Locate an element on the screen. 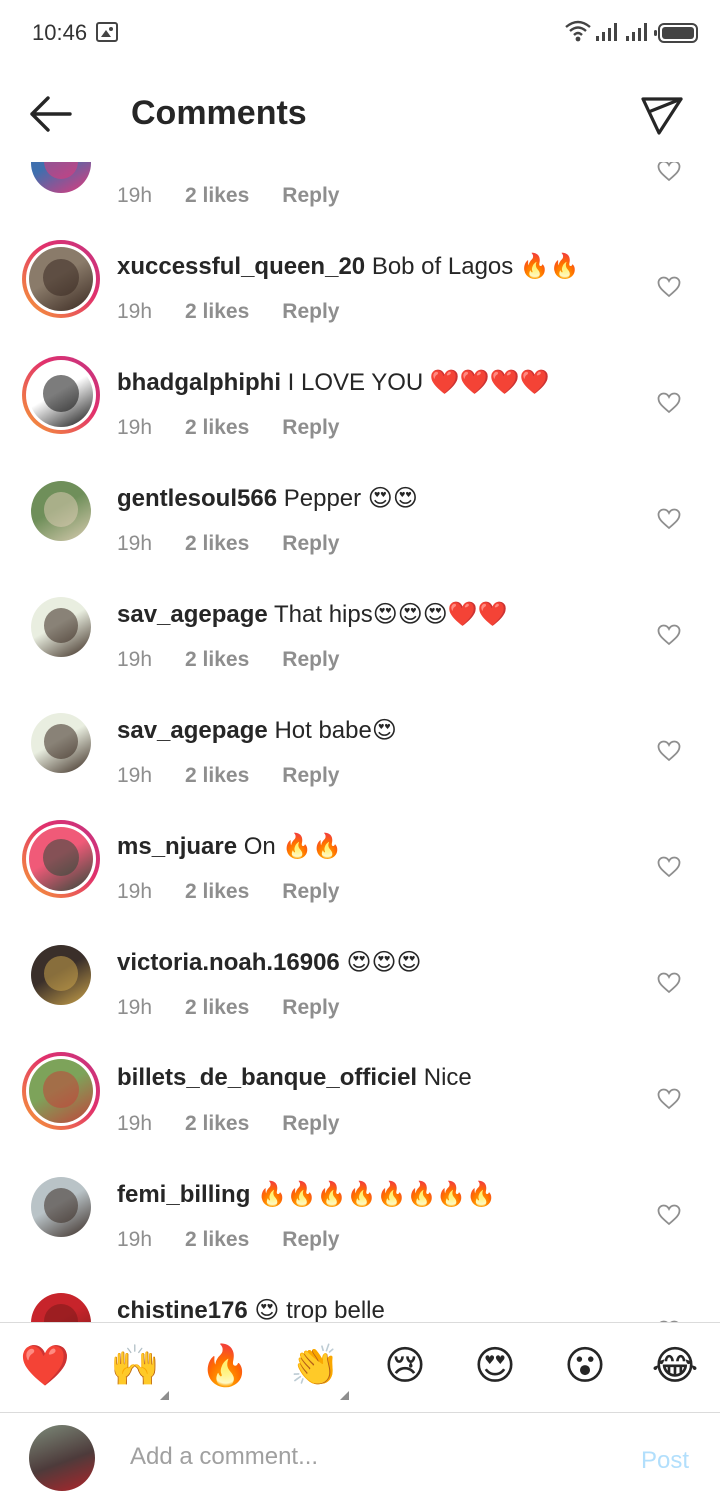 The width and height of the screenshot is (720, 1500). raising-hands-emoji: 🙌 is located at coordinates (135, 1366).